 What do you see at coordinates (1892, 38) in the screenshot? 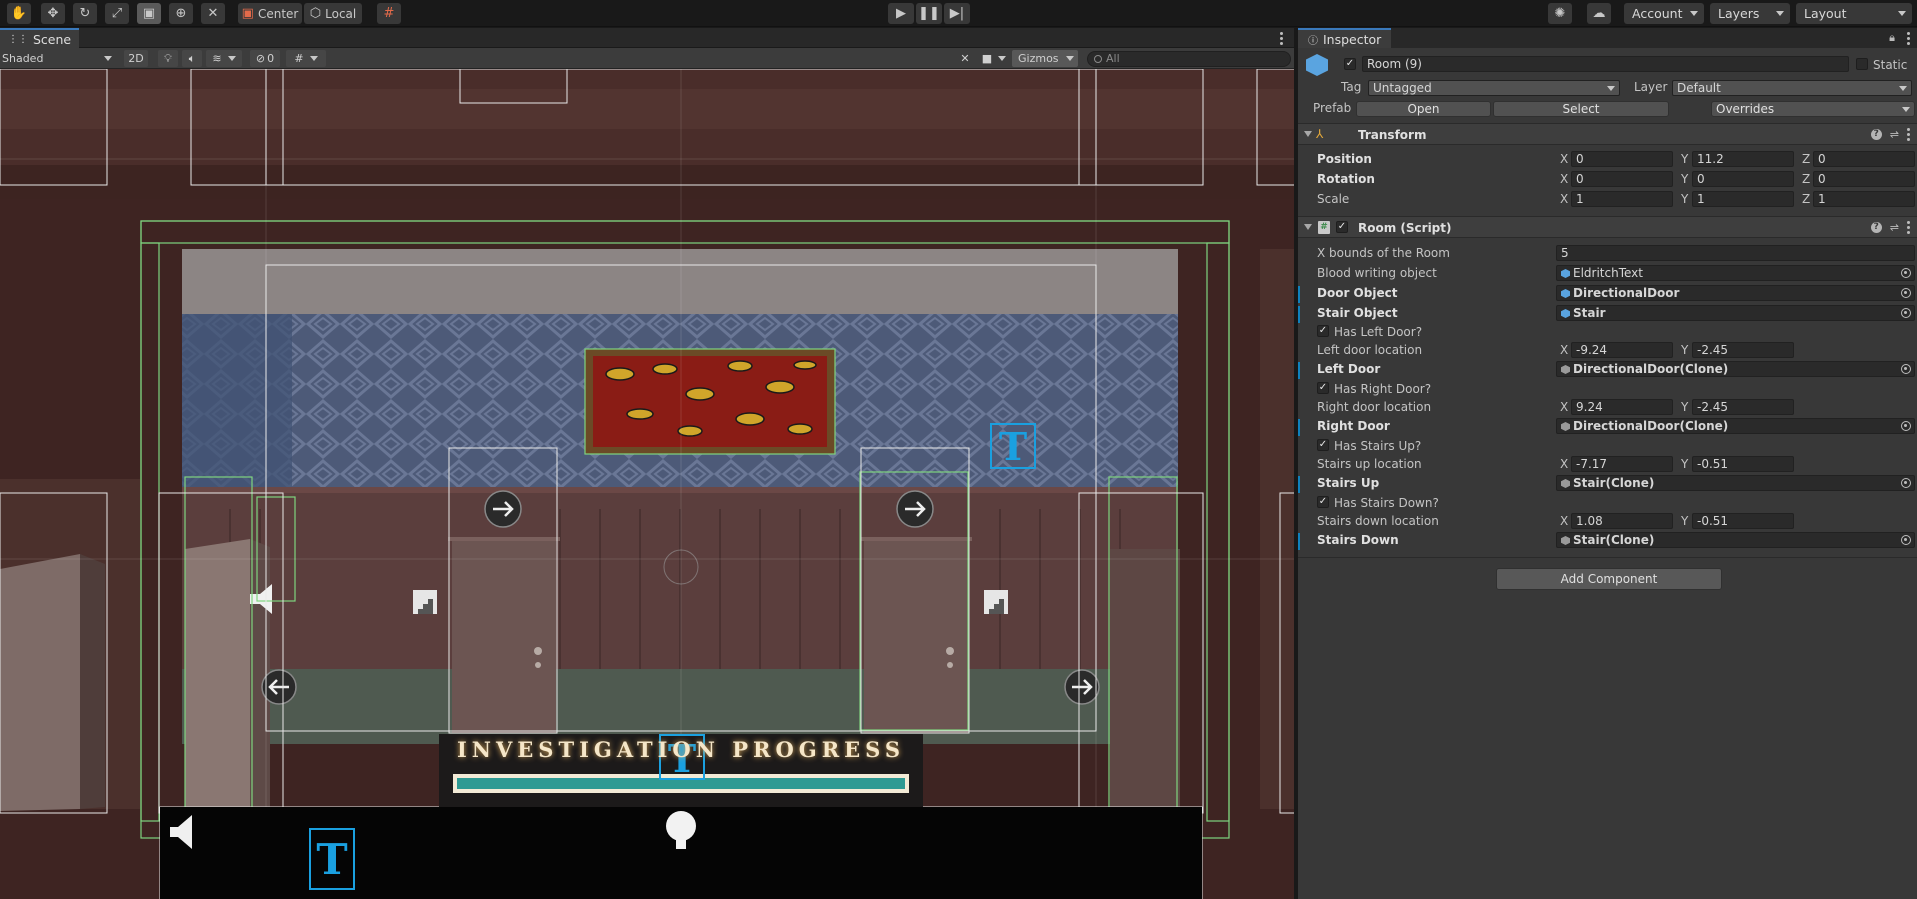
I see `lock-icon: 🔒︎` at bounding box center [1892, 38].